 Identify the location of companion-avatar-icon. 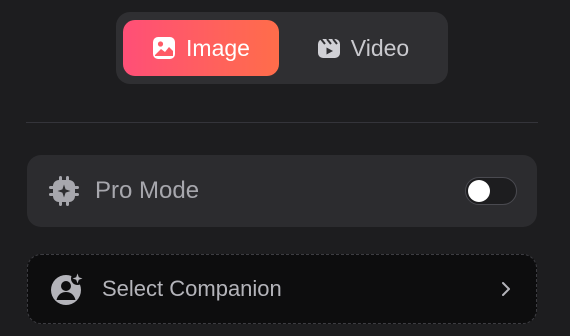
(67, 289).